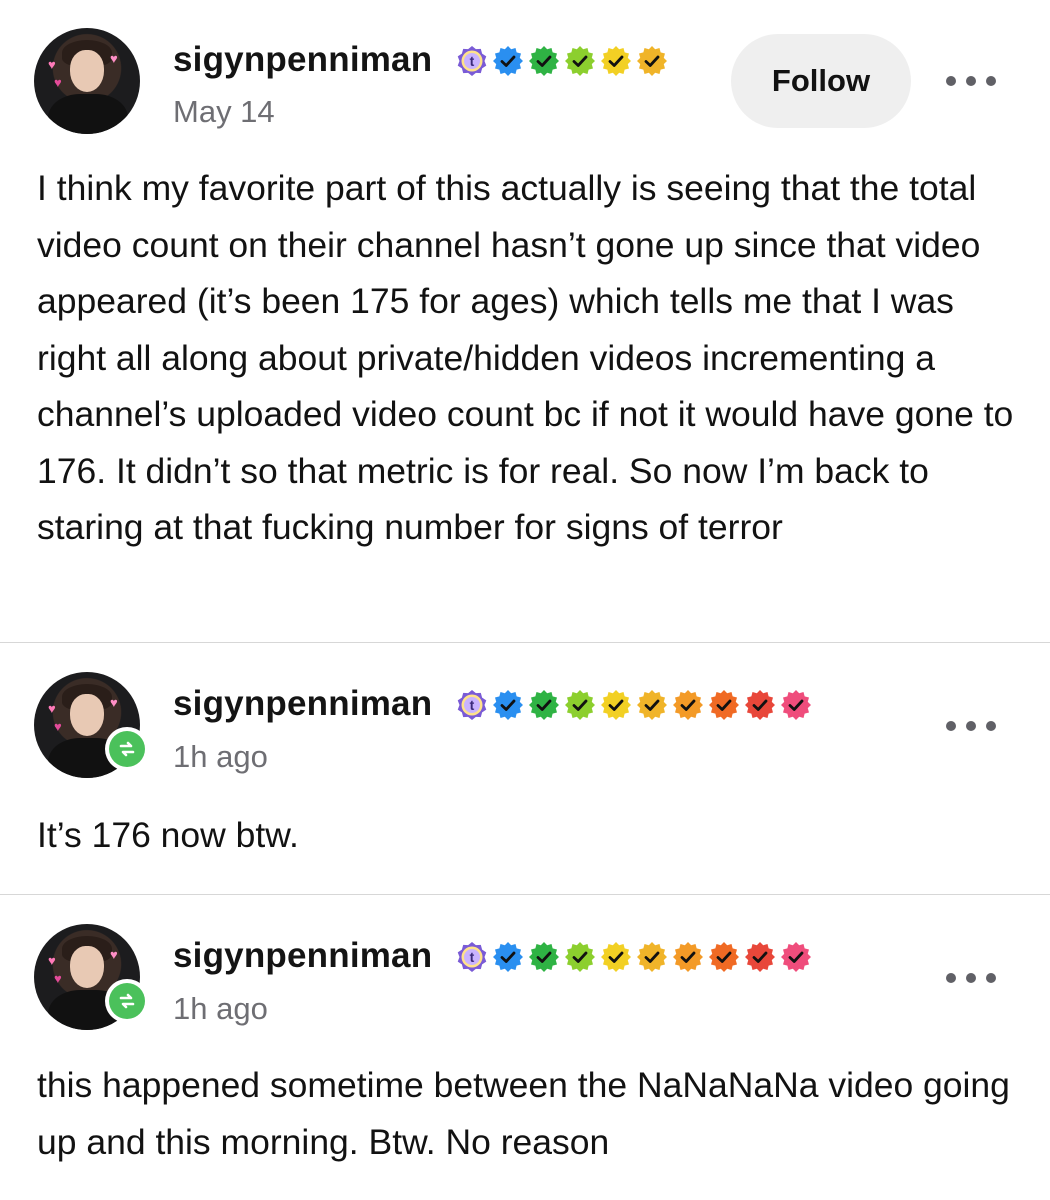 The height and width of the screenshot is (1200, 1050). I want to click on post-body: It’s 176 now btw., so click(168, 835).